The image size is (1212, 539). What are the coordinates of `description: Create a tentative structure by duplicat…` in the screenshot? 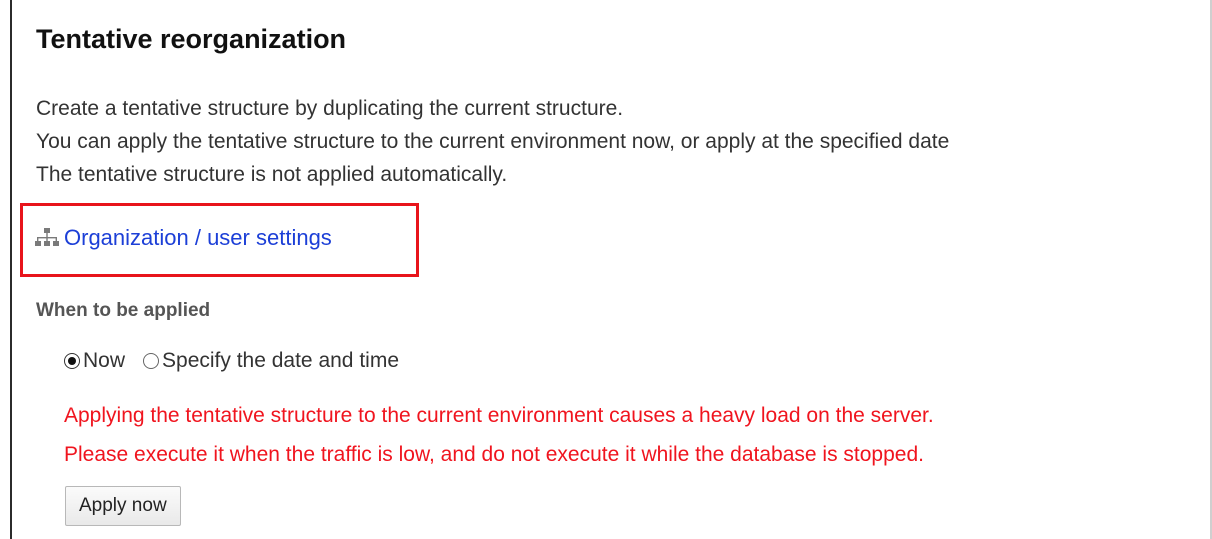 It's located at (492, 141).